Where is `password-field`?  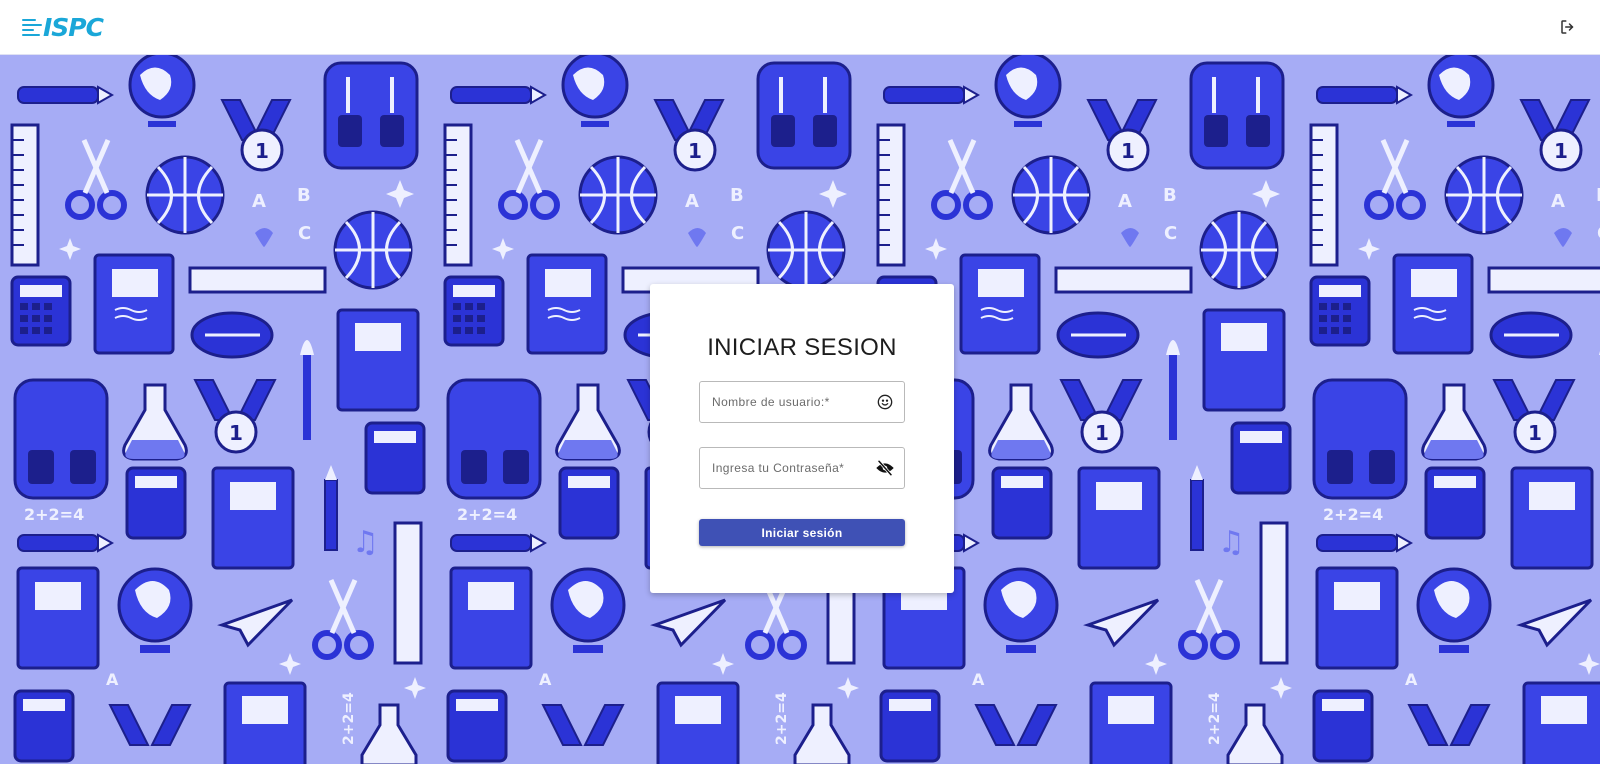
password-field is located at coordinates (802, 468).